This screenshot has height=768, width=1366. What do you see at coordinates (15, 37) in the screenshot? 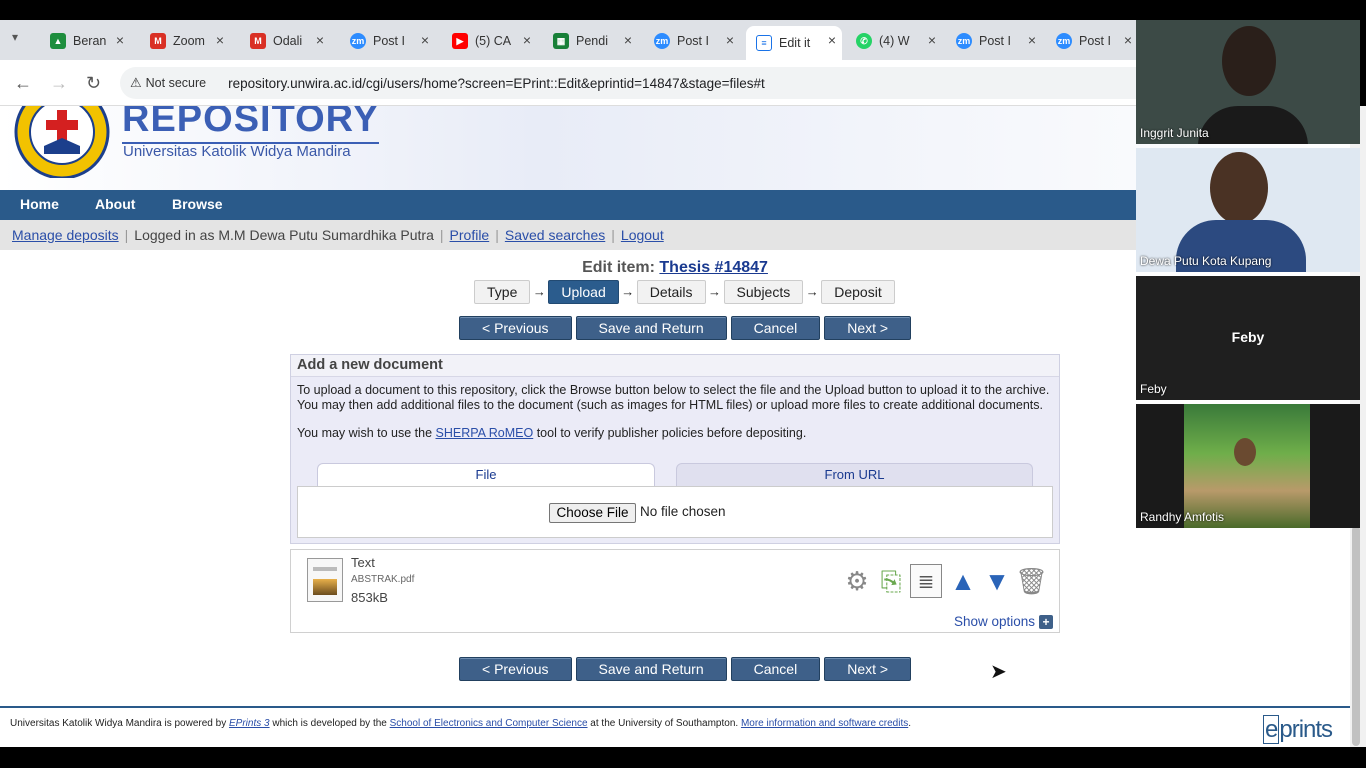
I see `tab-search-chevron-icon: ▾` at bounding box center [15, 37].